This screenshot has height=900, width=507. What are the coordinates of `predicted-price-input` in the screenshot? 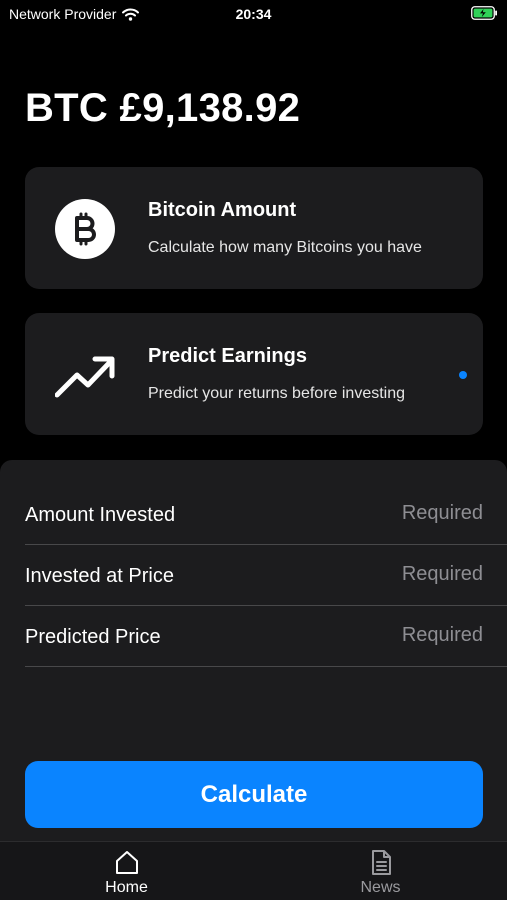 It's located at (383, 635).